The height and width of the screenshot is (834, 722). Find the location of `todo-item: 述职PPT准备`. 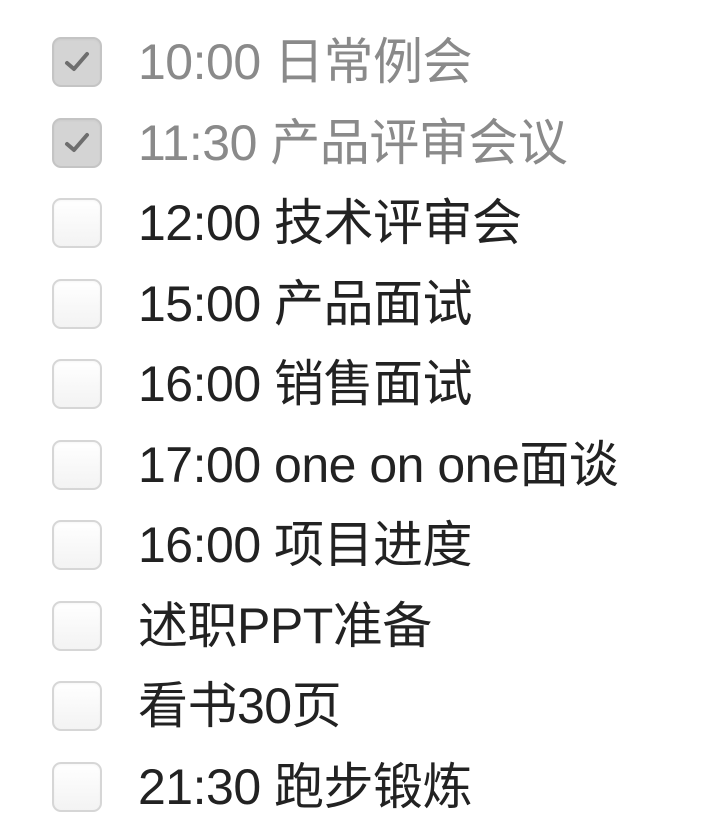

todo-item: 述职PPT准备 is located at coordinates (382, 626).